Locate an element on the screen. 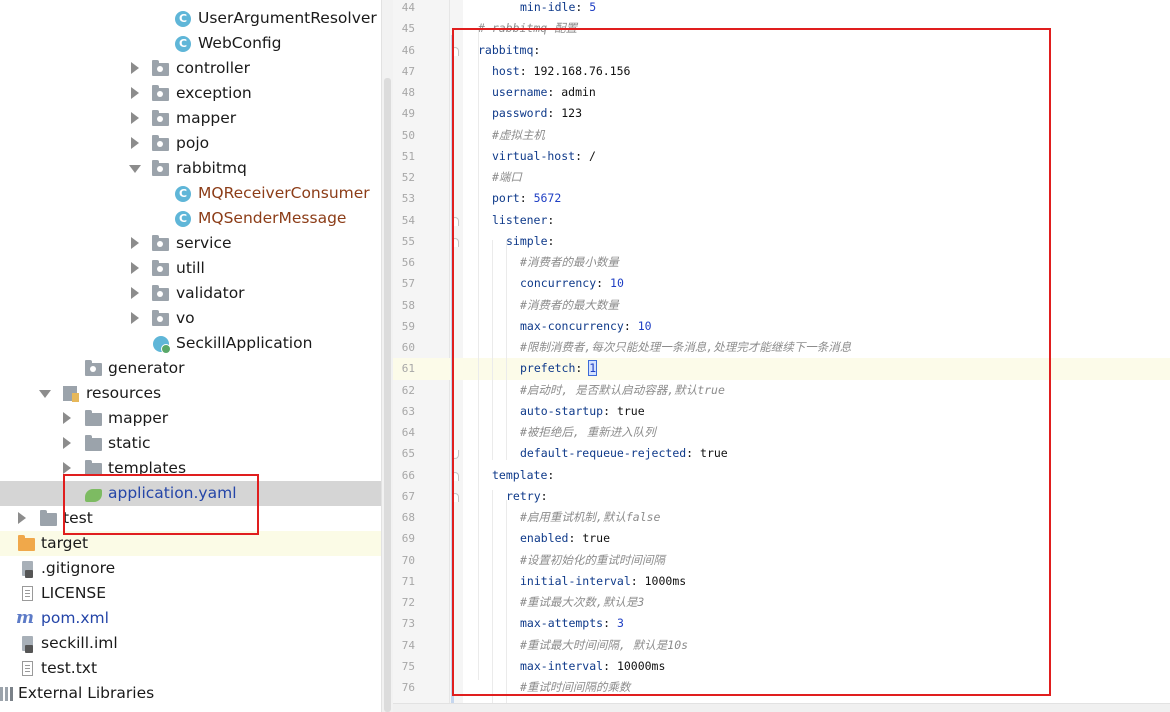  tree-item-label: .gitignore is located at coordinates (78, 568).